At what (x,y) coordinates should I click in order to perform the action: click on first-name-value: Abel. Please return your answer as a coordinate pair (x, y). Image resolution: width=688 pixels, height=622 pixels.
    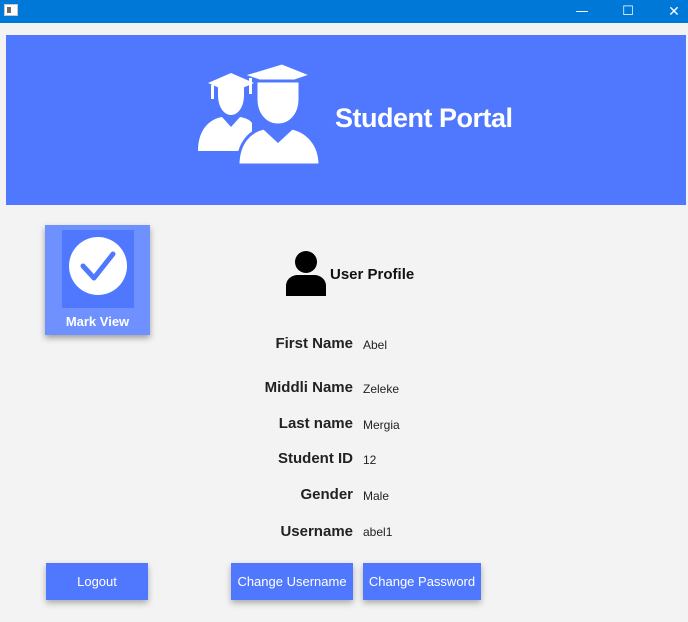
    Looking at the image, I should click on (375, 345).